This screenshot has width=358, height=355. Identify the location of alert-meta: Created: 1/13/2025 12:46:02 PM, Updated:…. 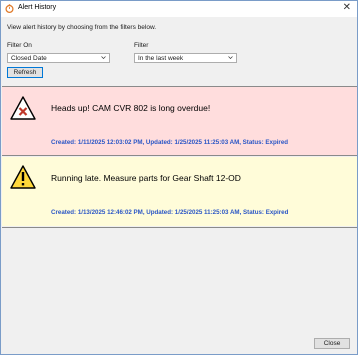
(170, 212).